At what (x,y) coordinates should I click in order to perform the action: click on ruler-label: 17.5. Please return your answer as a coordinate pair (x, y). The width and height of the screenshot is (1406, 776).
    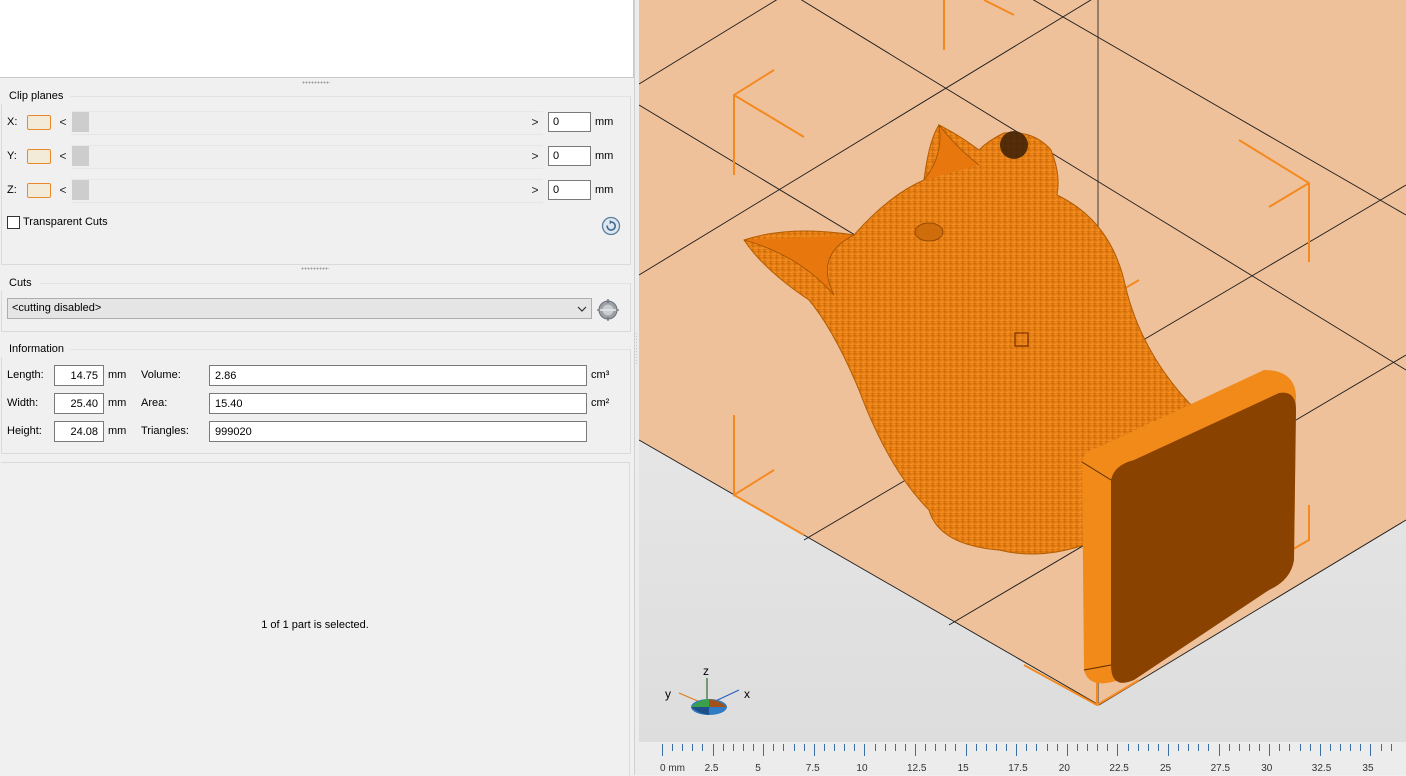
    Looking at the image, I should click on (1018, 768).